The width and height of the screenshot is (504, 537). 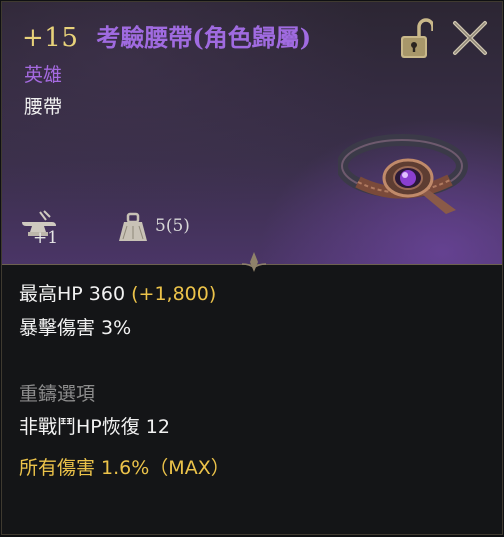 I want to click on item-name: 考驗腰帶(角色歸屬), so click(x=204, y=37).